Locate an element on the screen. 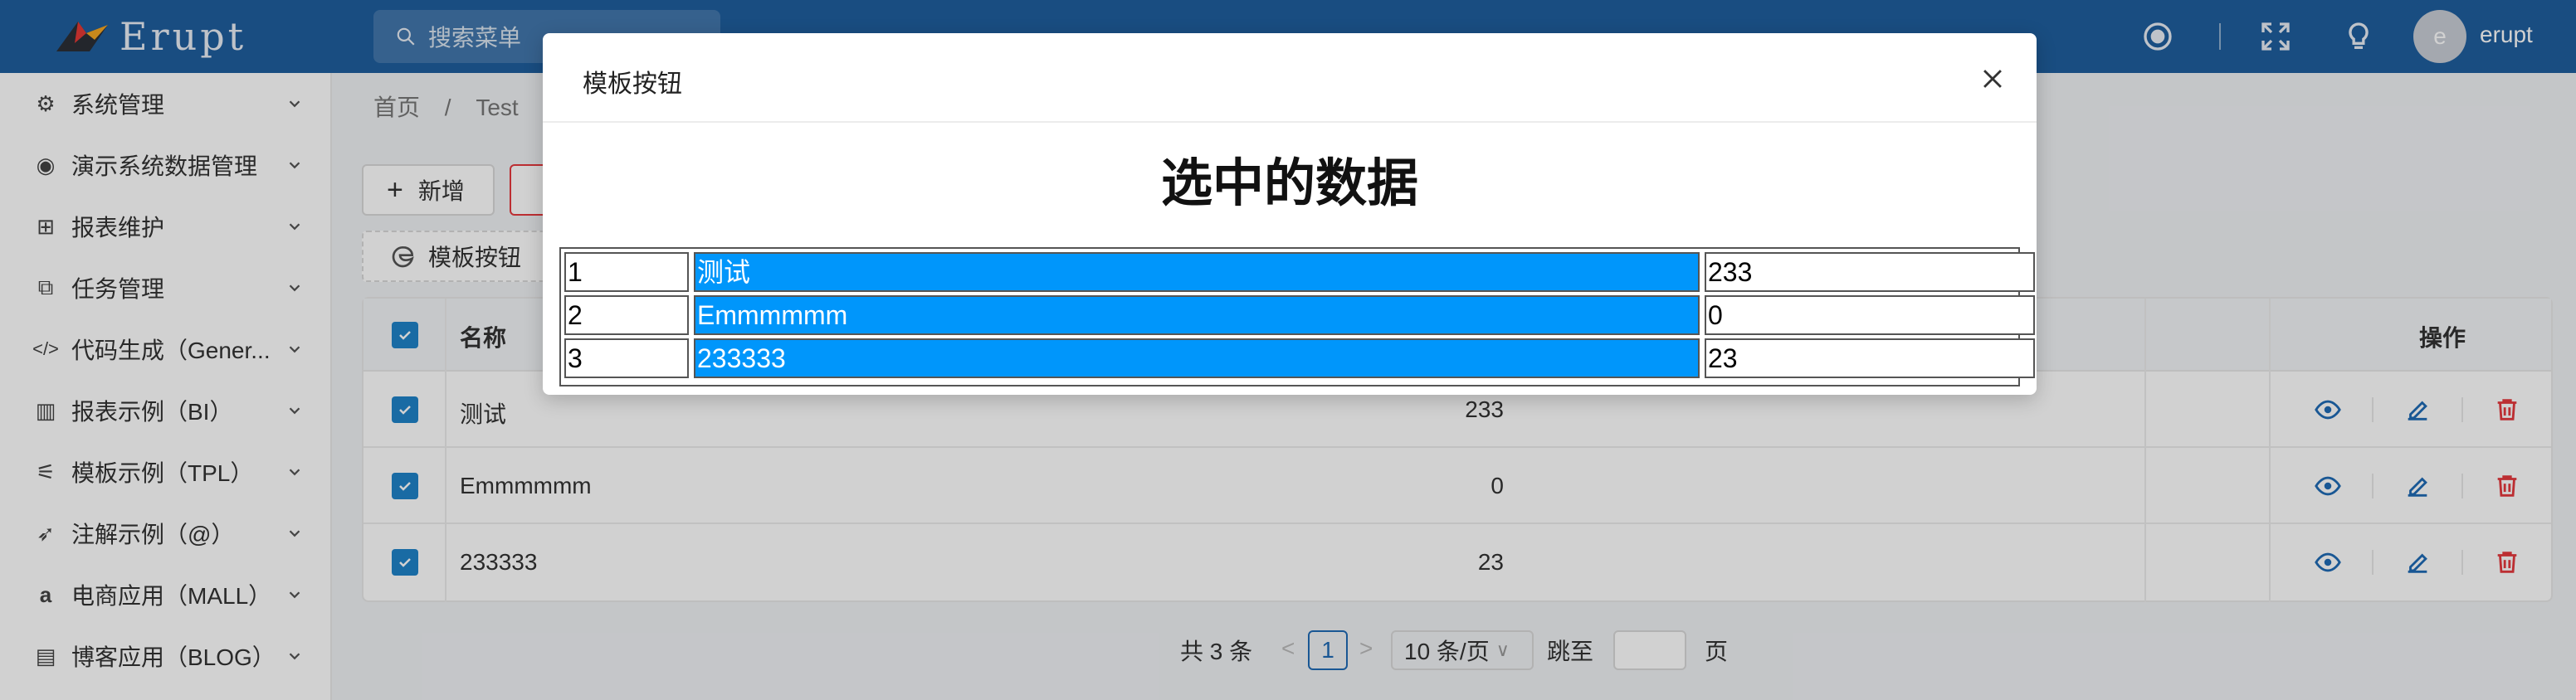 The image size is (2576, 700). selected-data-table: 1 测试 233 2 Emmmmmm 0 3 233333 23 is located at coordinates (1297, 316).